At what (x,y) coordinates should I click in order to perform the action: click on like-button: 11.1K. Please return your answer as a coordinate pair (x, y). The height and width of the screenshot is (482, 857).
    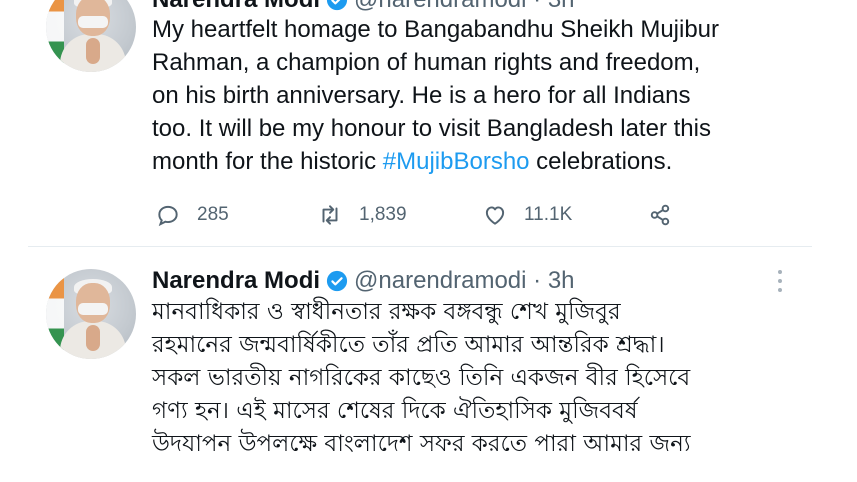
    Looking at the image, I should click on (527, 215).